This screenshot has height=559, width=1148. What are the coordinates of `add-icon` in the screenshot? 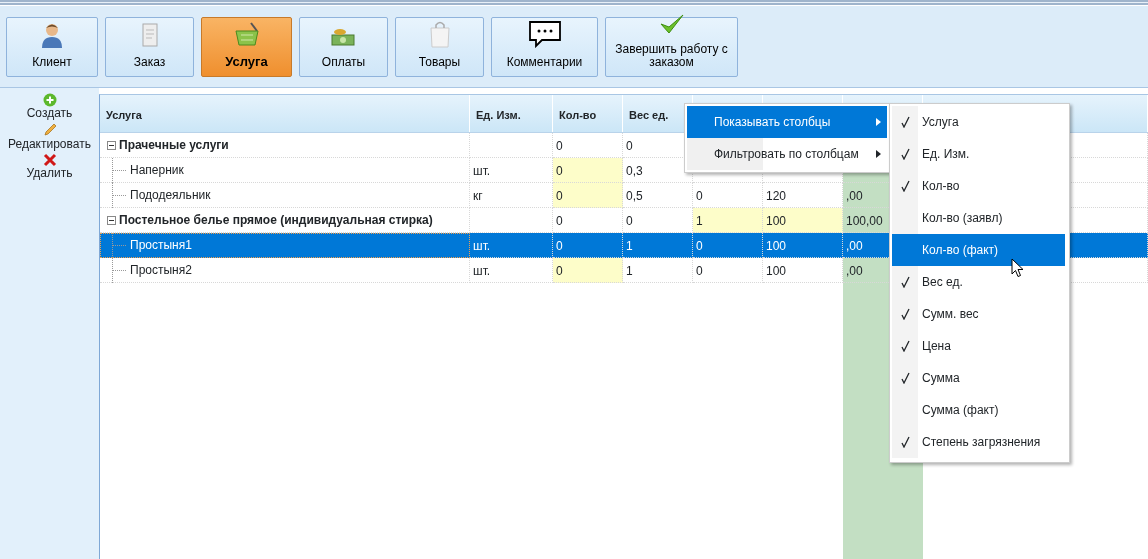 It's located at (49, 100).